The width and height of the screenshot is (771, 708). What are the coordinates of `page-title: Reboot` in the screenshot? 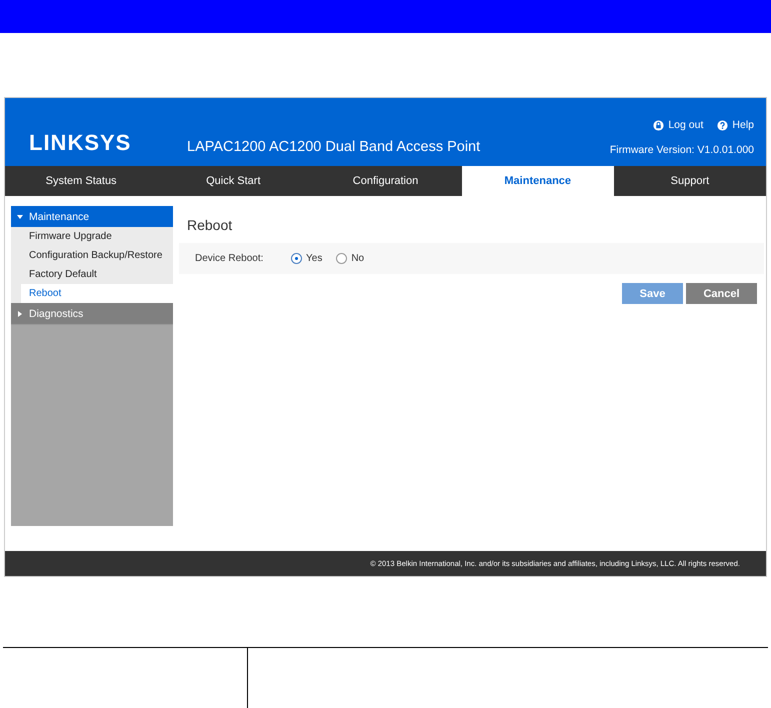 It's located at (210, 225).